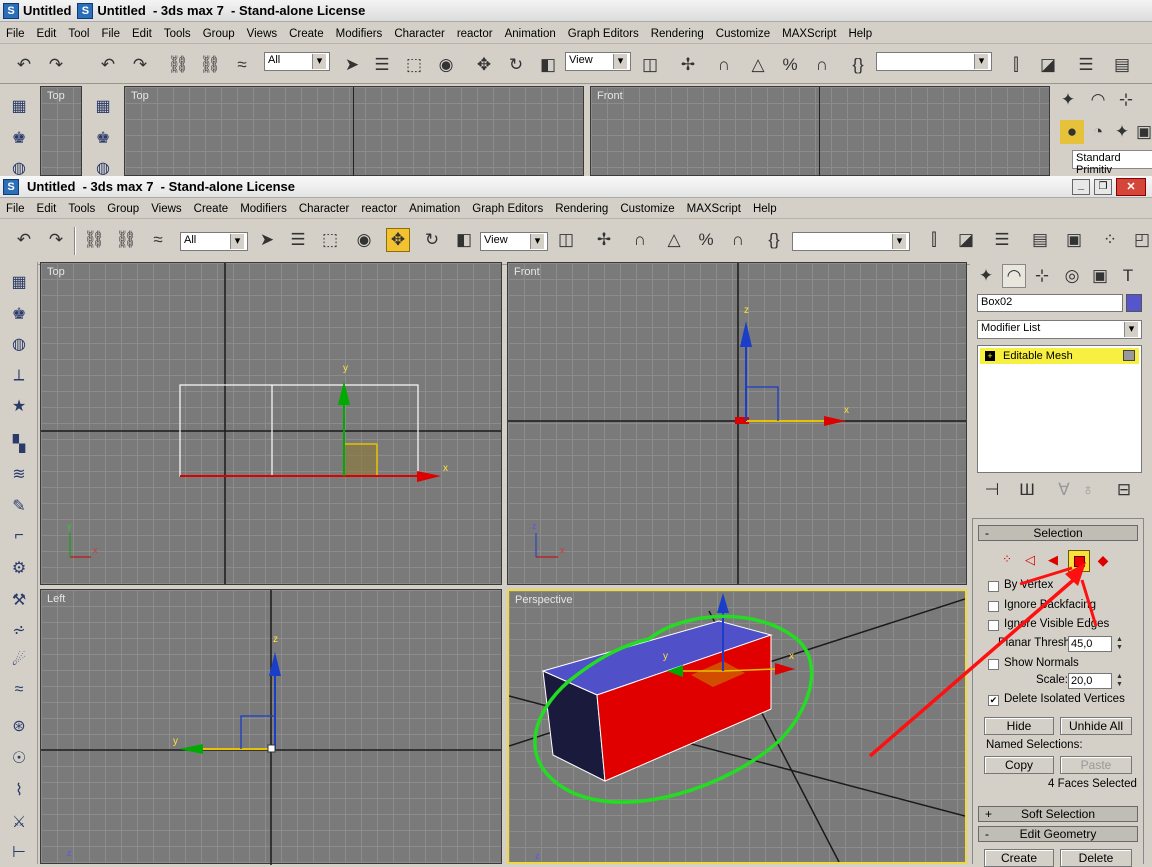 The width and height of the screenshot is (1152, 867). Describe the element at coordinates (1110, 240) in the screenshot. I see `material-editor-icon: ⁘` at that location.